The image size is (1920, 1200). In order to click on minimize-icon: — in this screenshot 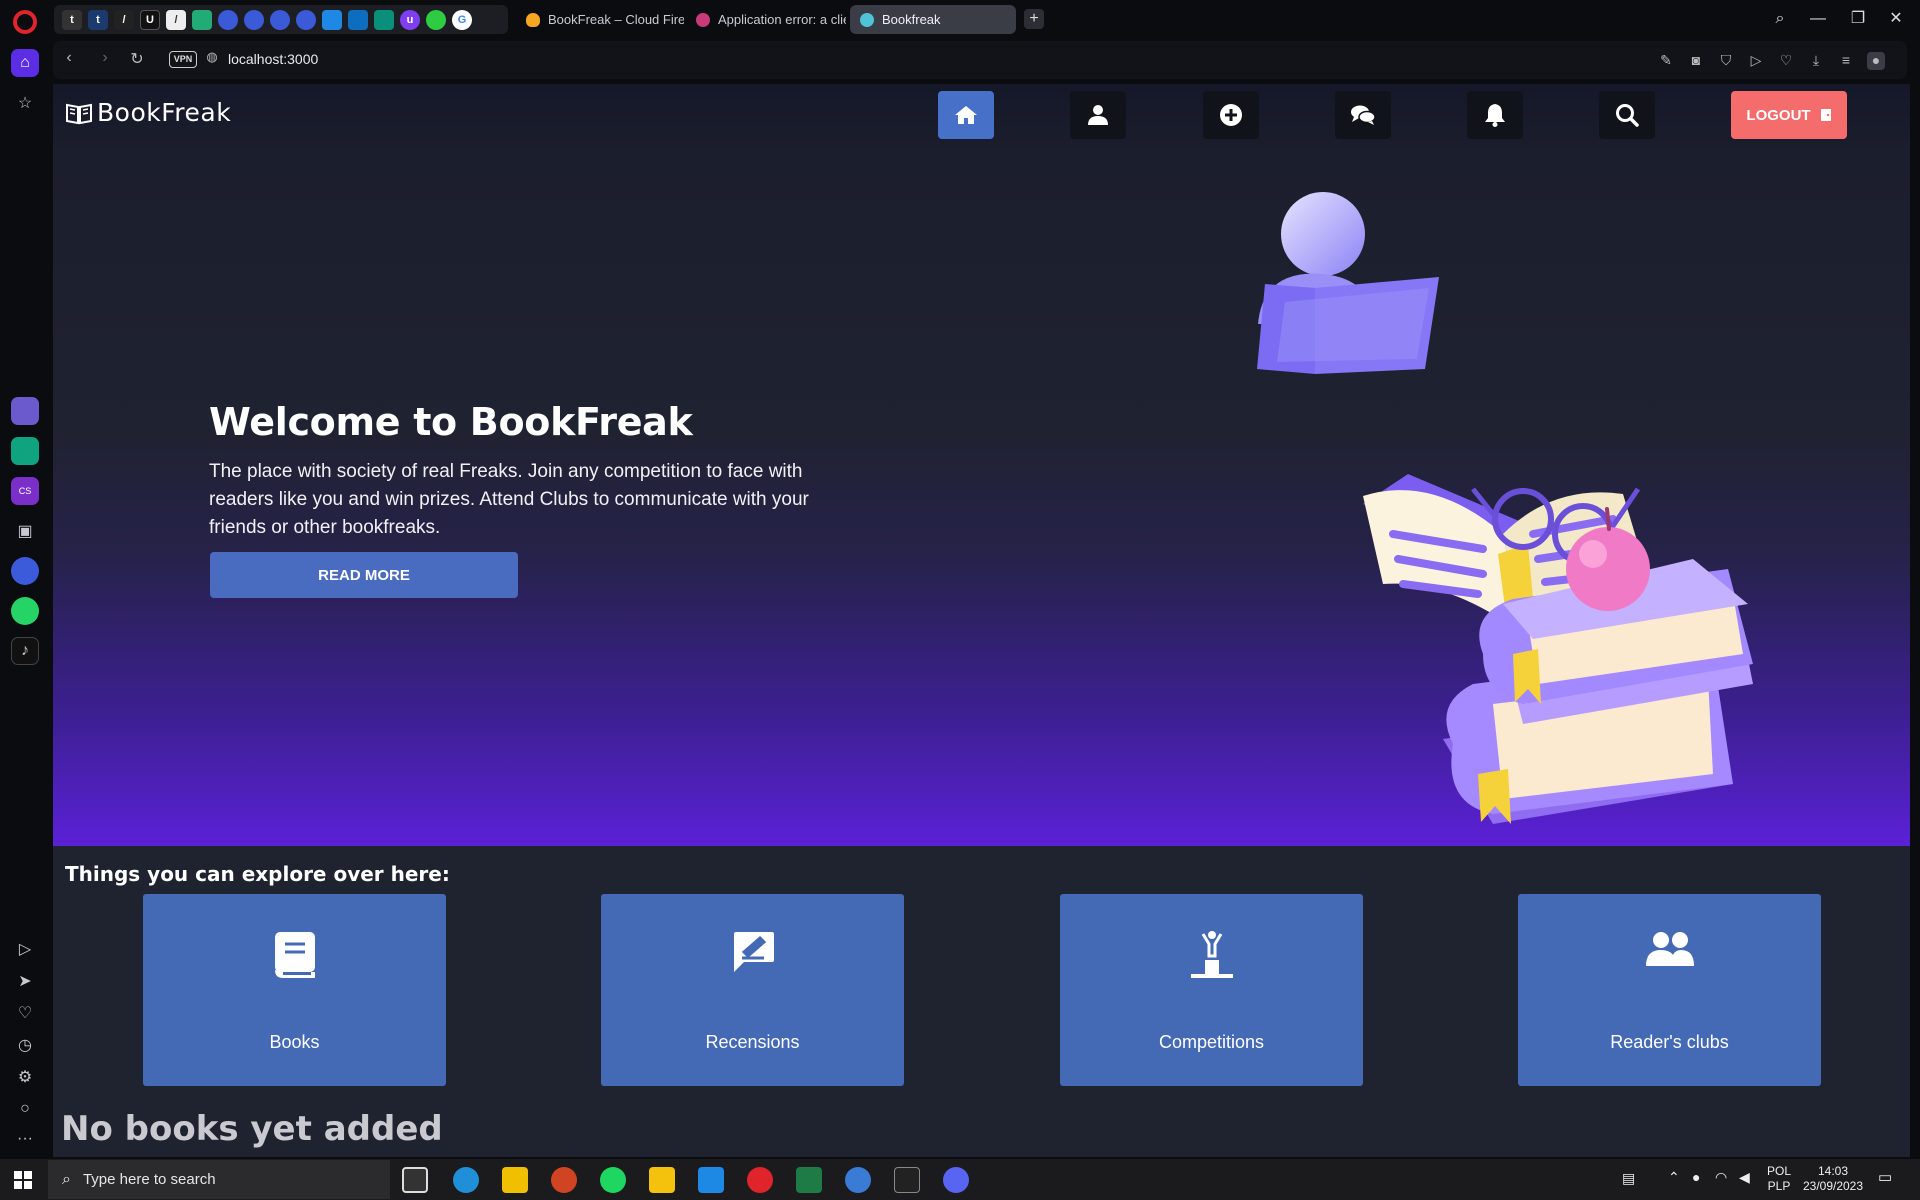, I will do `click(1818, 19)`.